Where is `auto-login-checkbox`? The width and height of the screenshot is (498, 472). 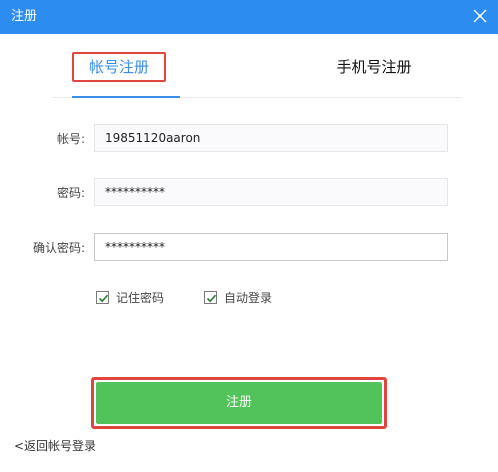
auto-login-checkbox is located at coordinates (210, 297).